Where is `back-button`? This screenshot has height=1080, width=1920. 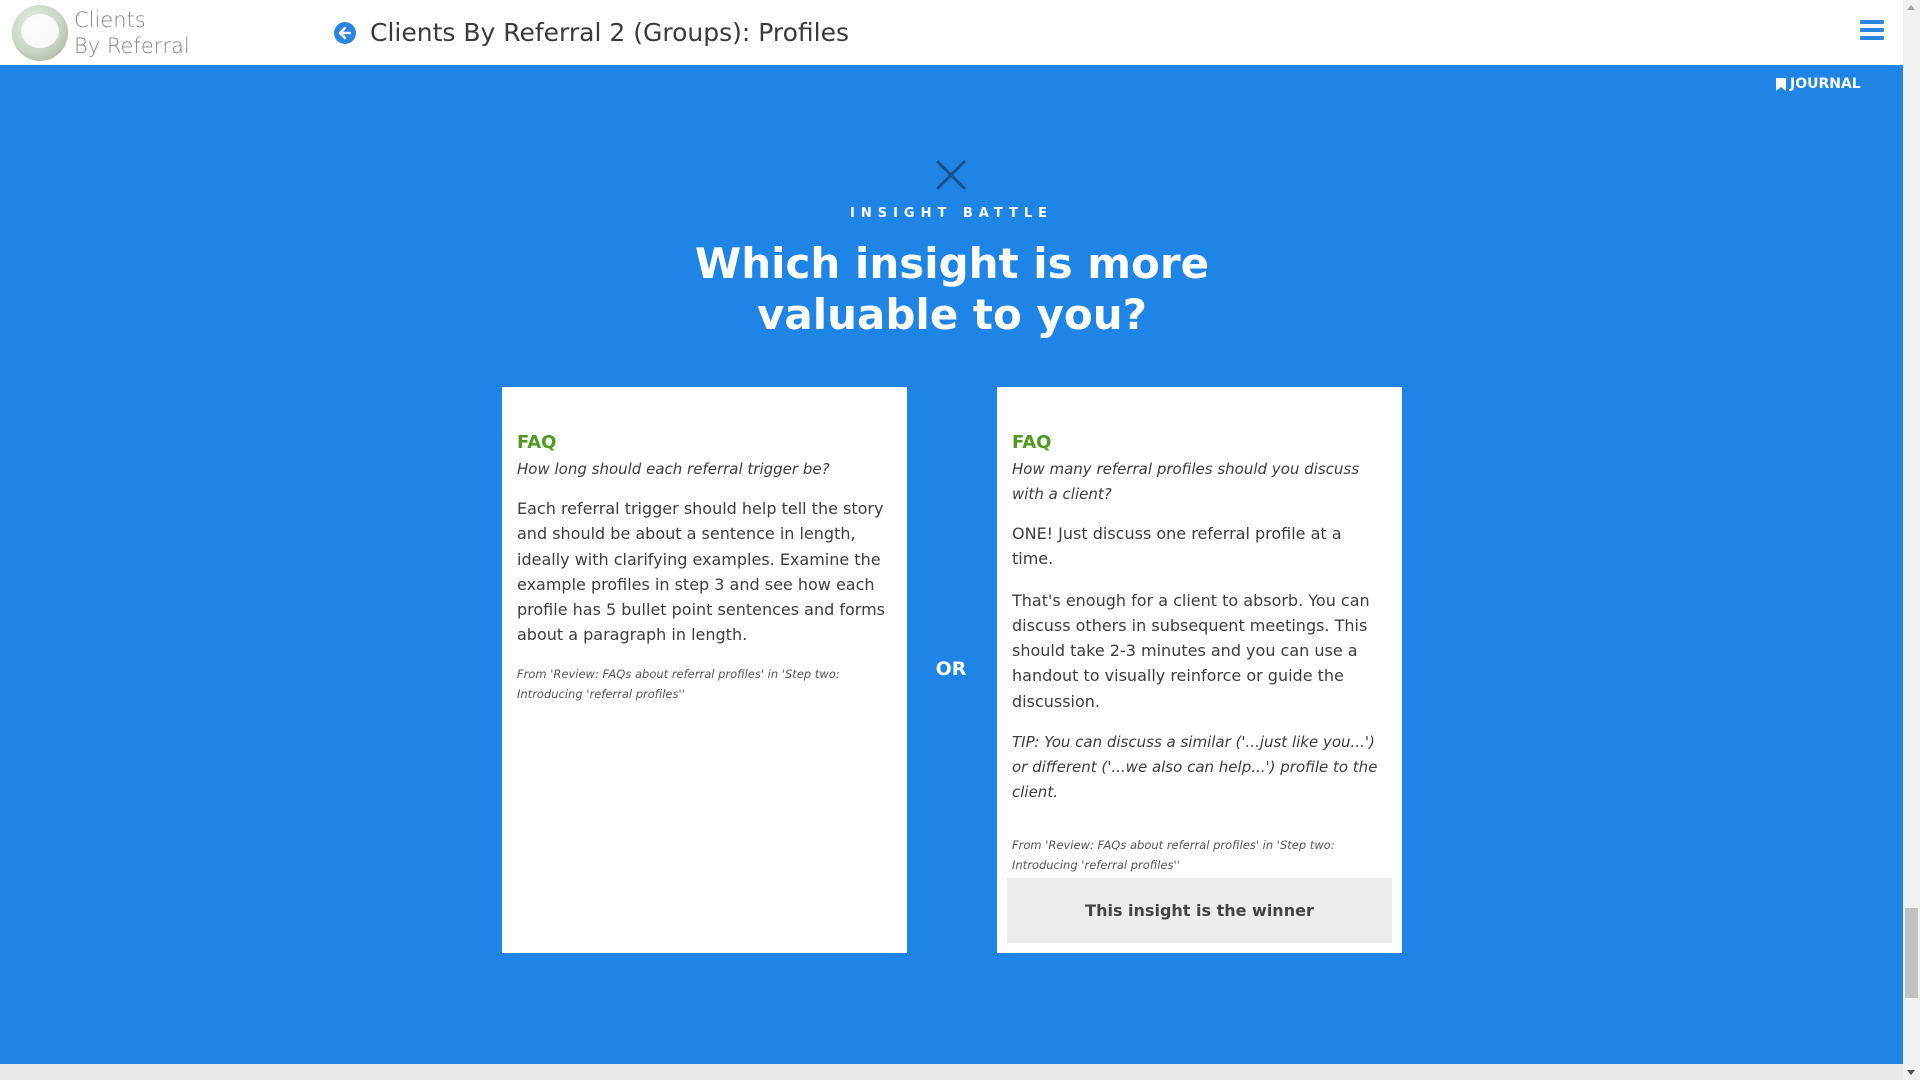
back-button is located at coordinates (345, 33).